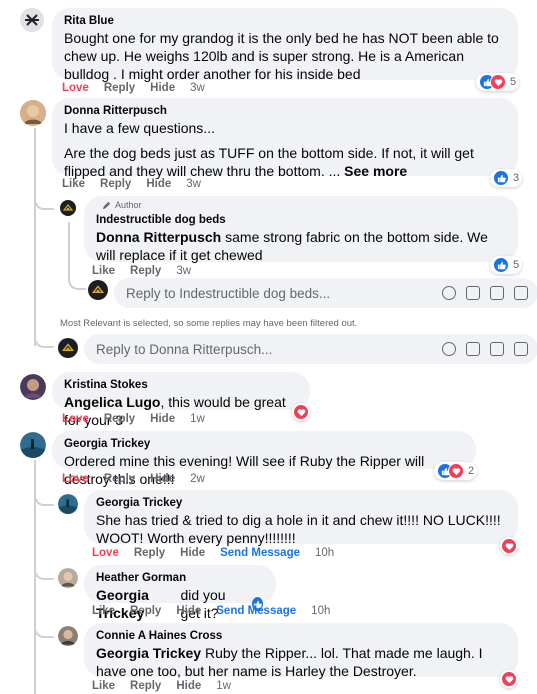 This screenshot has height=694, width=537. I want to click on comment-actions: Like Reply Hide Send Message 10h, so click(218, 611).